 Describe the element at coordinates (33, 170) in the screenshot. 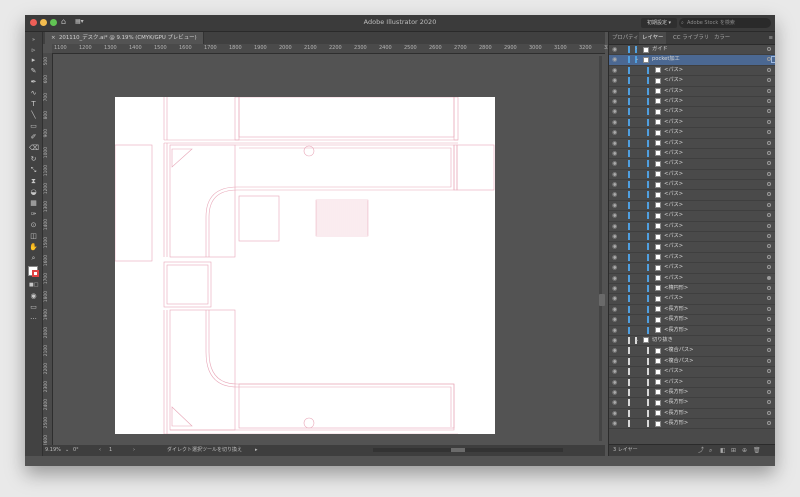

I see `scale-tool-icon: ⤡` at that location.